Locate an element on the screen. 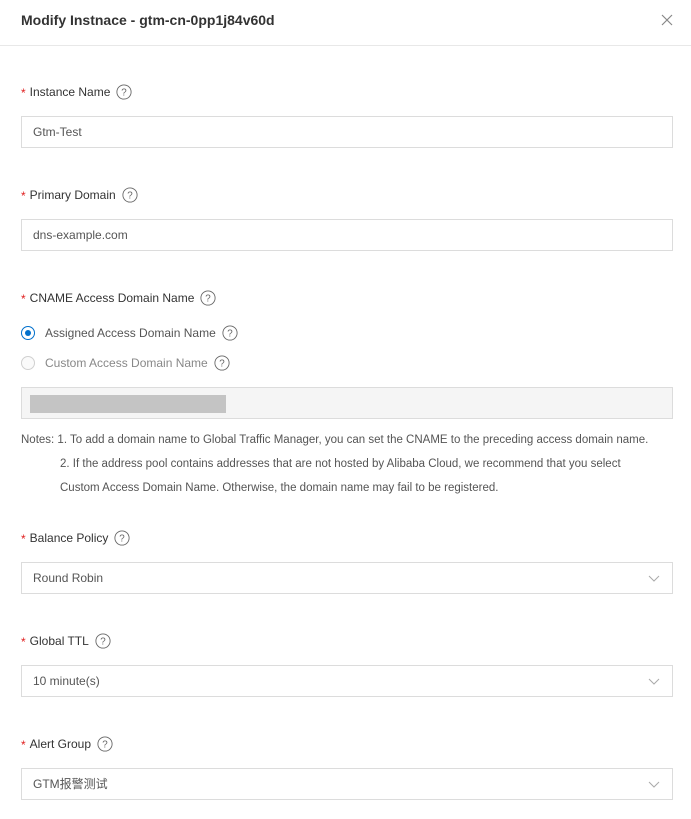  balance-policy-label-row: * Balance Policy ? is located at coordinates (75, 538).